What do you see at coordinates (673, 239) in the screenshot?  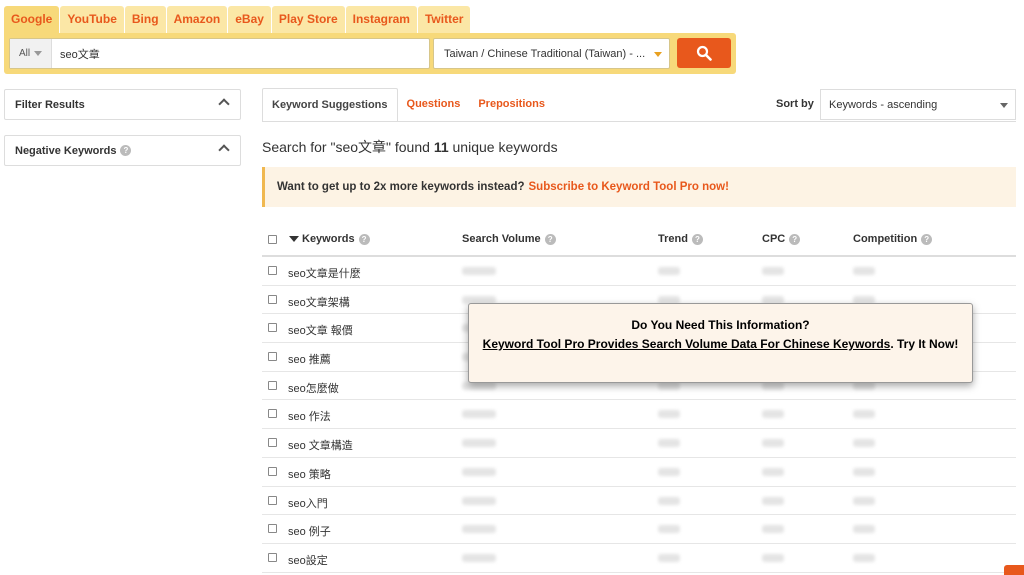 I see `column-trend-label: Trend` at bounding box center [673, 239].